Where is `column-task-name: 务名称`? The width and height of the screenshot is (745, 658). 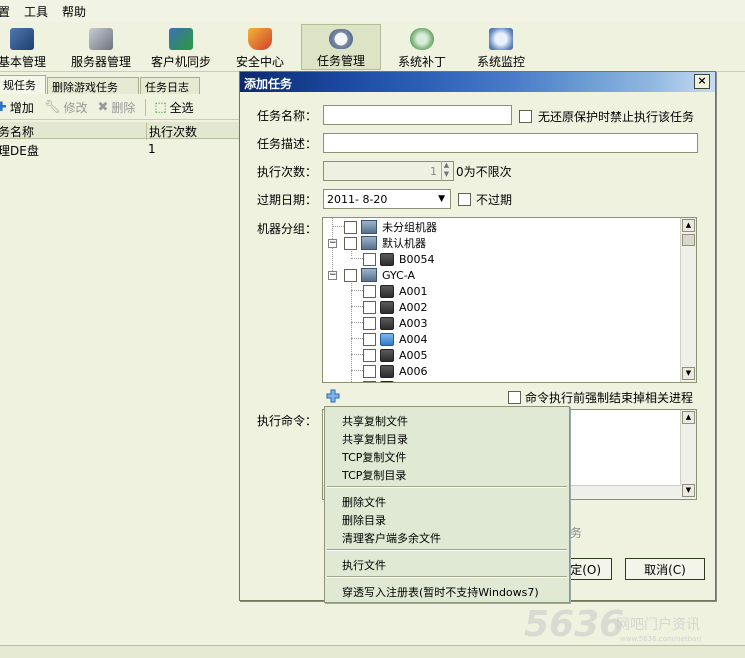
column-task-name: 务名称 is located at coordinates (17, 131).